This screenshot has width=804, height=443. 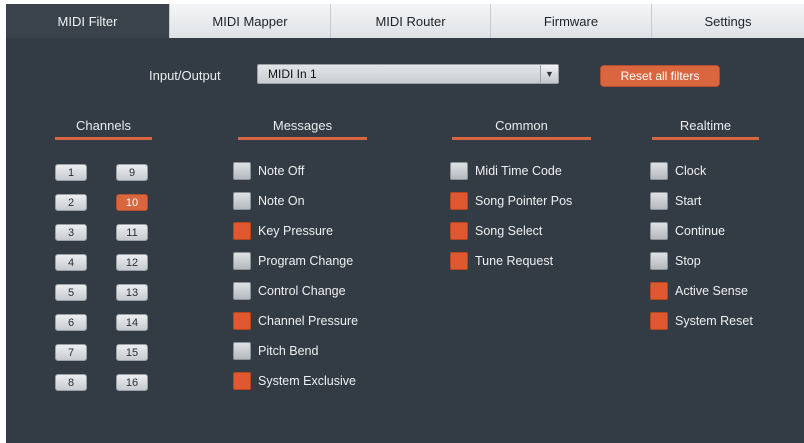 I want to click on common-header-underline, so click(x=521, y=138).